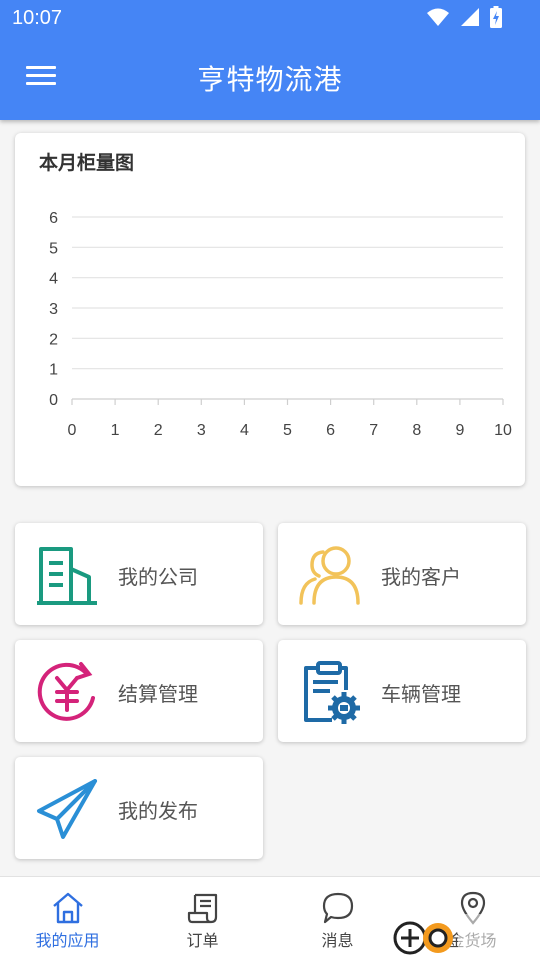  Describe the element at coordinates (158, 430) in the screenshot. I see `x-tick-label: 2` at that location.